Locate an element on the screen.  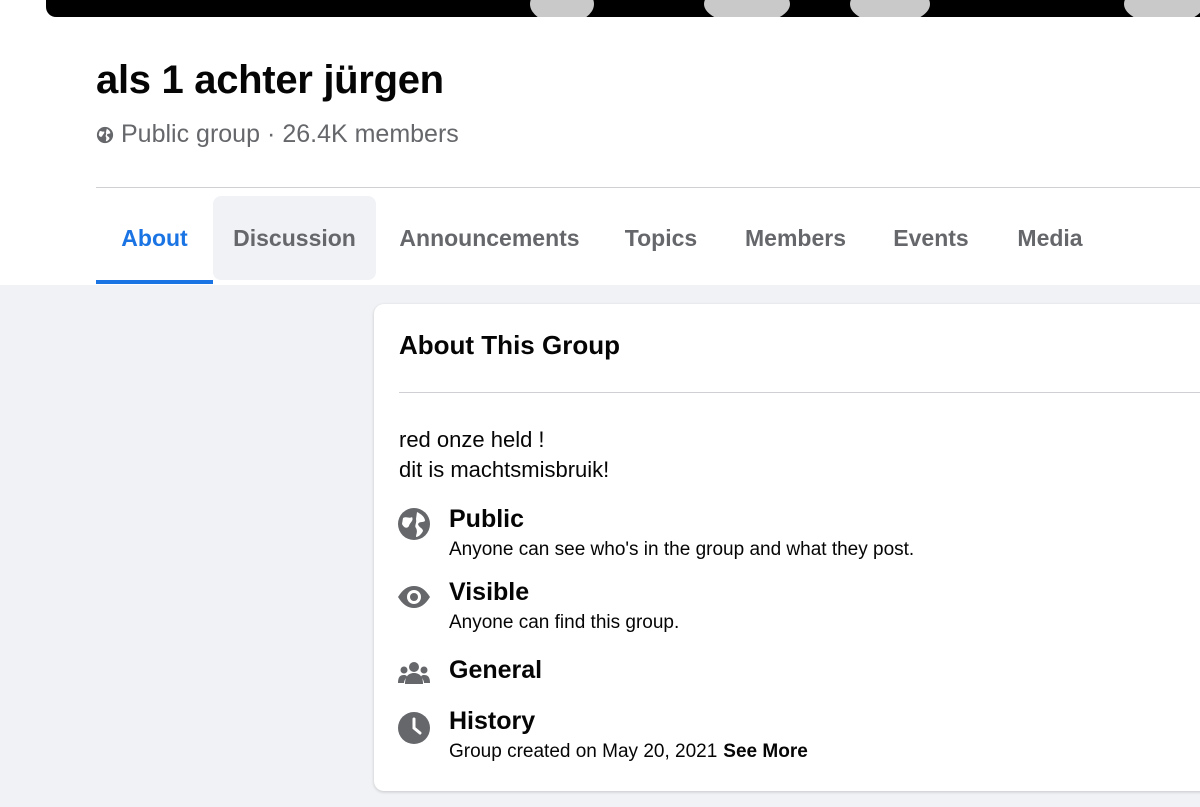
info-title: Visible is located at coordinates (489, 592).